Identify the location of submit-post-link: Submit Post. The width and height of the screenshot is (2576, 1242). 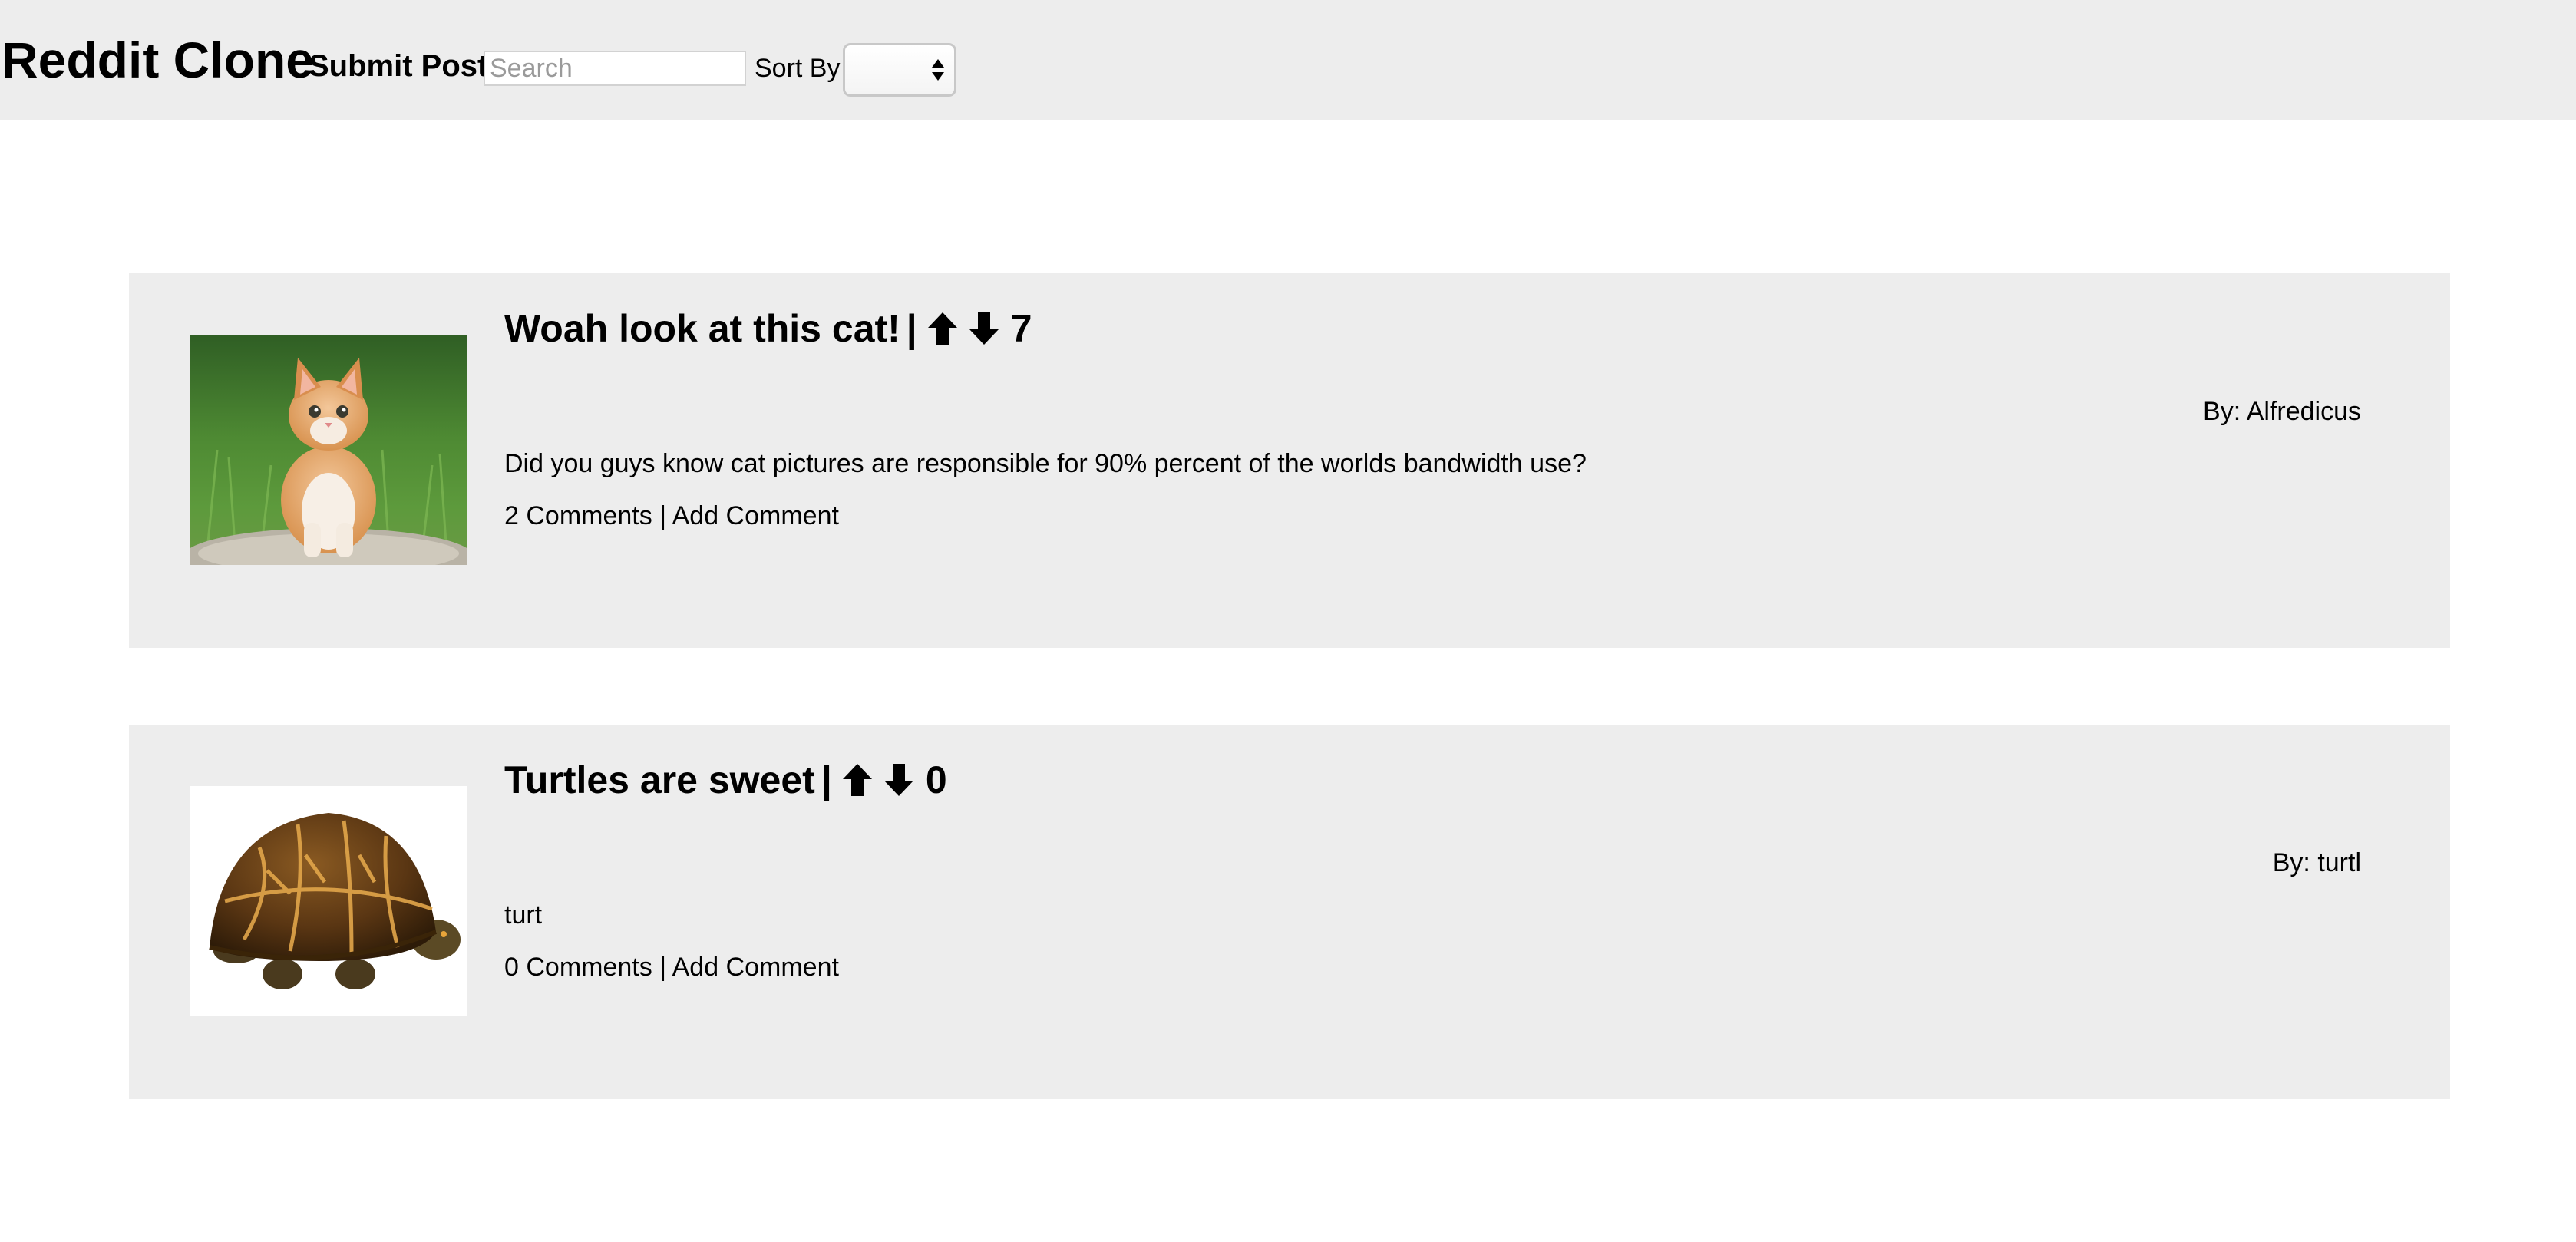
(398, 66).